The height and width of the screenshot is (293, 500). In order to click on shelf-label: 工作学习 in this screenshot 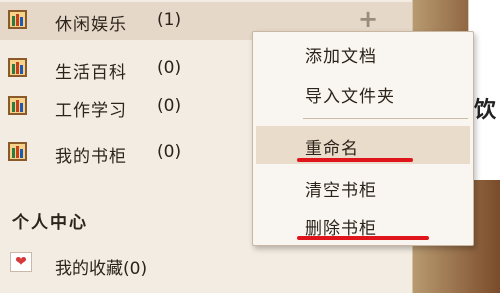, I will do `click(91, 111)`.